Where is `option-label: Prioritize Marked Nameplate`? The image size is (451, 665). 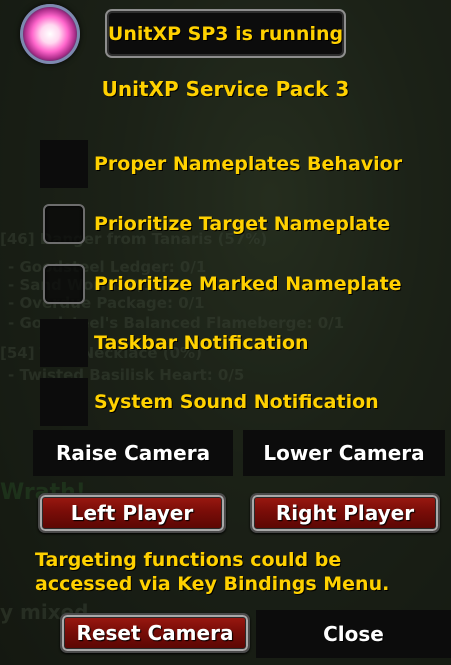 option-label: Prioritize Marked Nameplate is located at coordinates (248, 284).